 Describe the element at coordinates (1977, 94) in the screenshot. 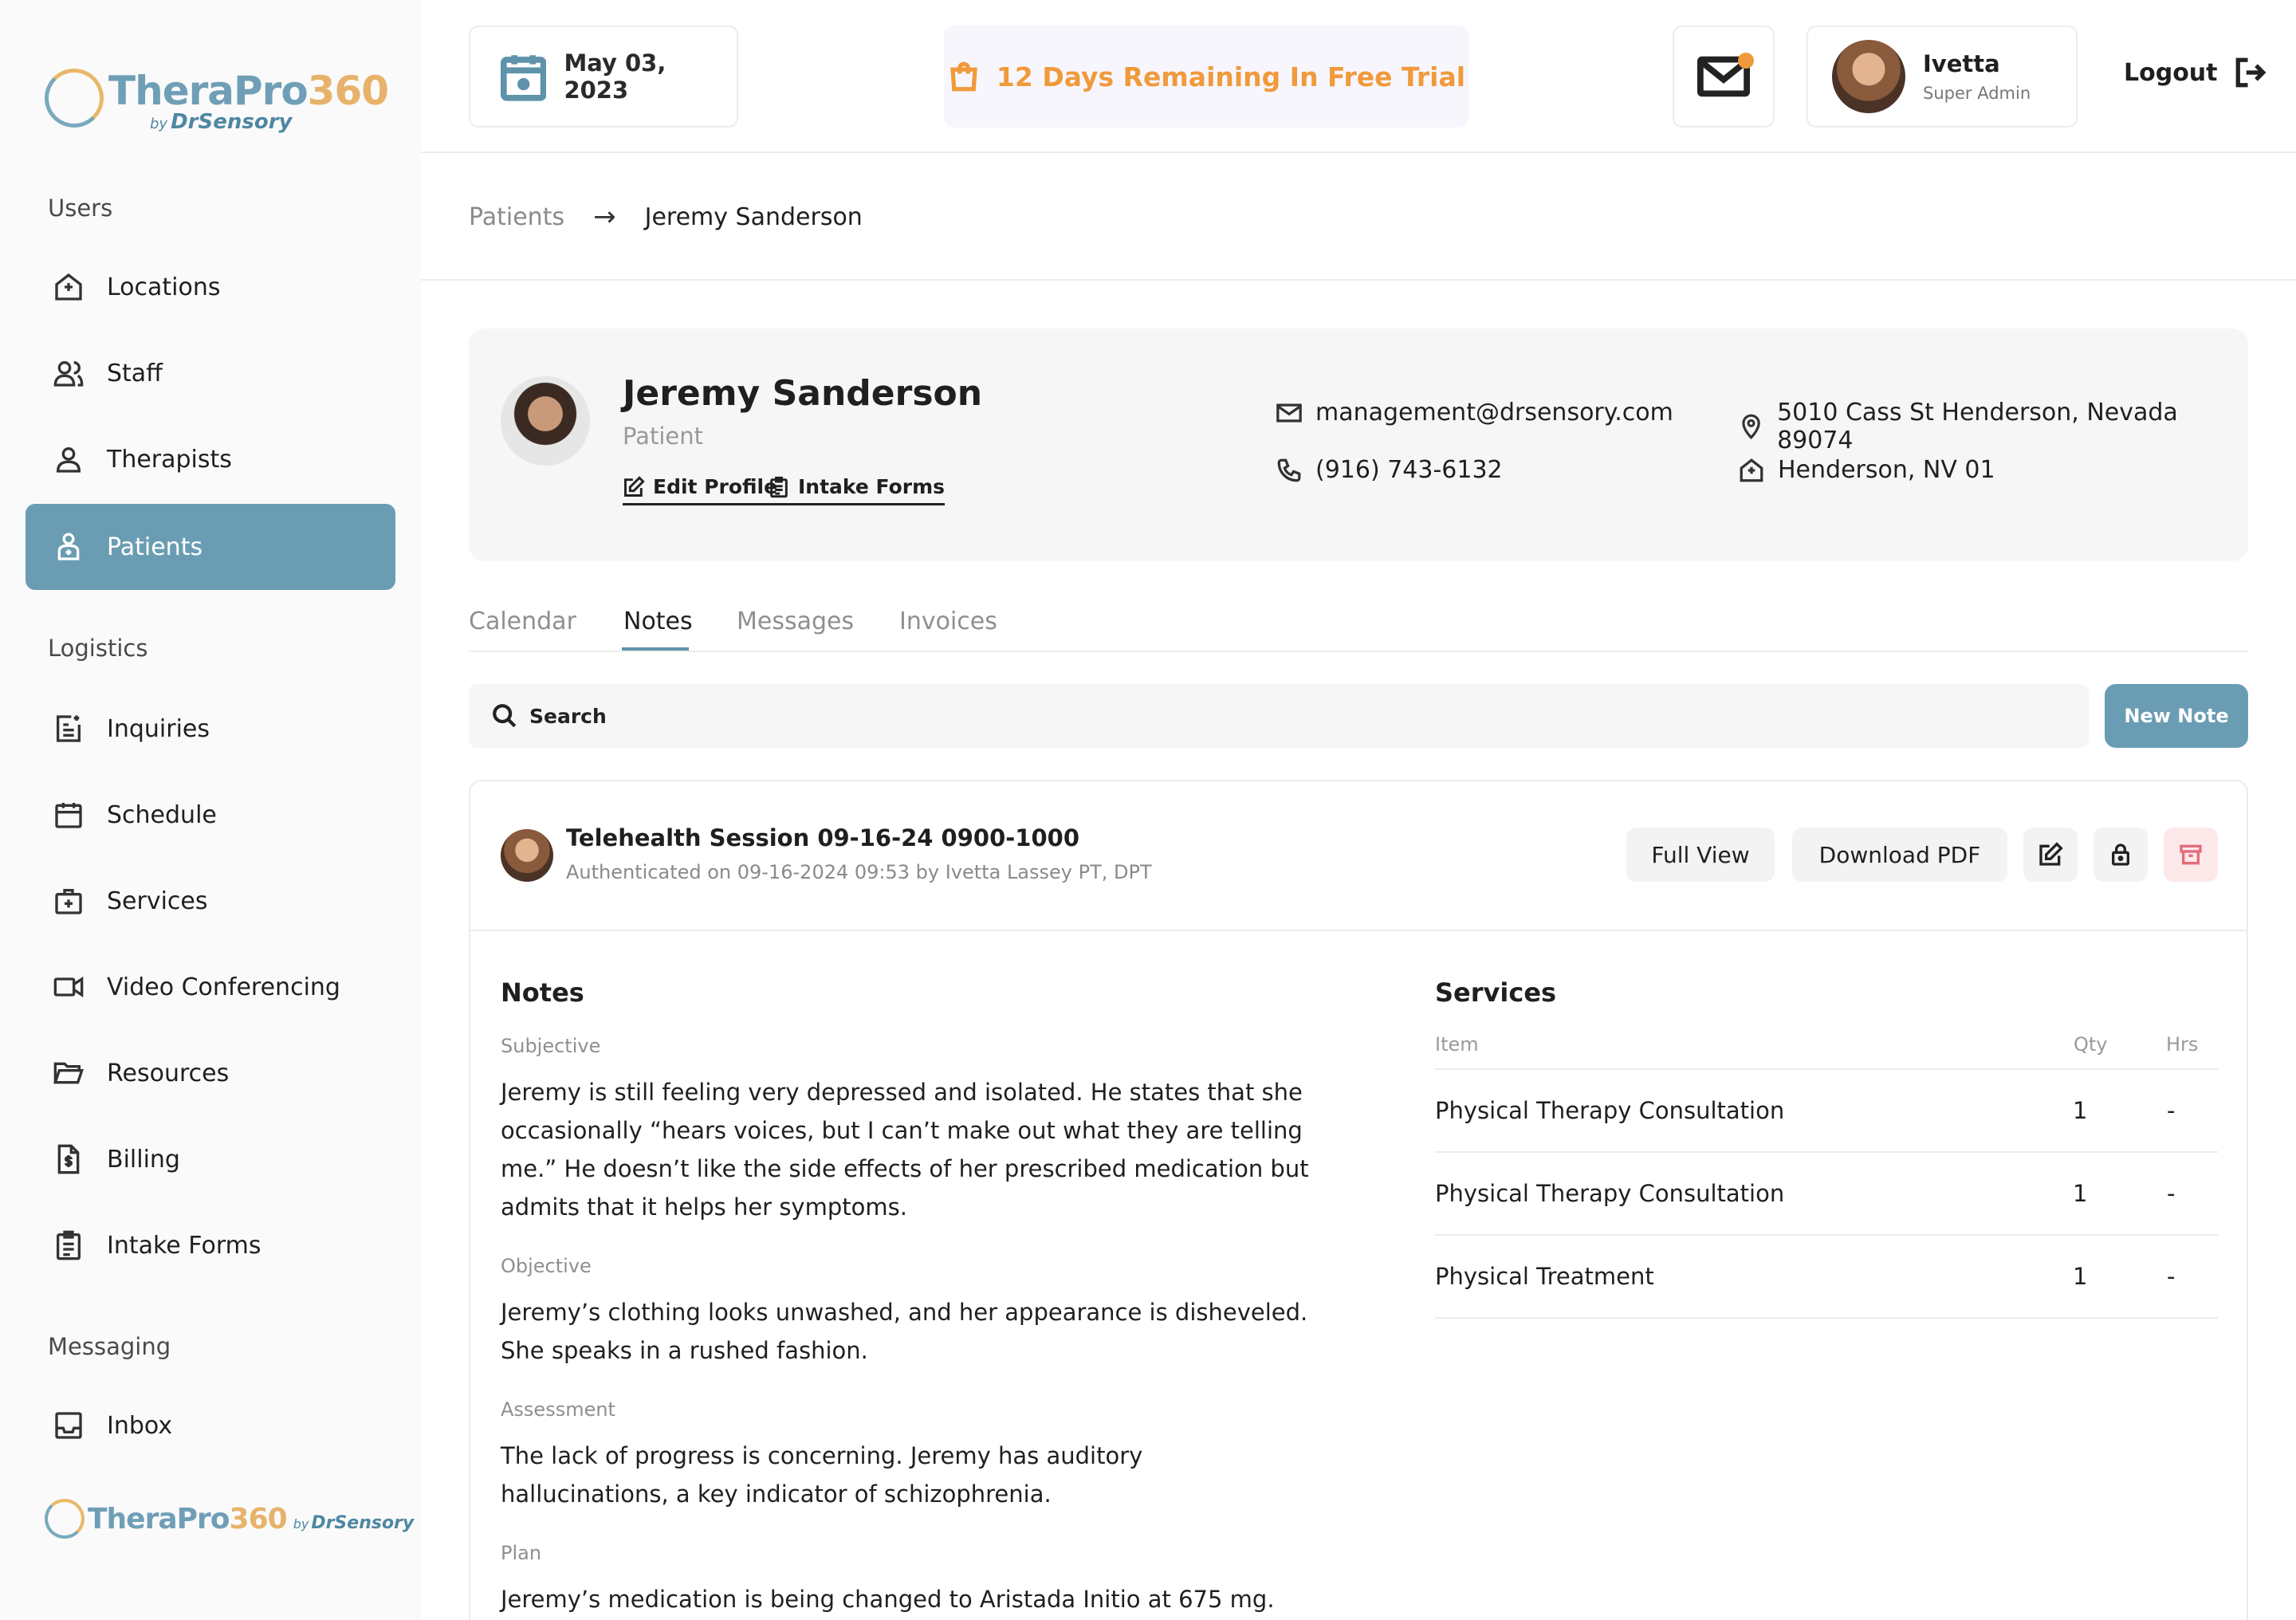

I see `user-role: Super Admin` at that location.